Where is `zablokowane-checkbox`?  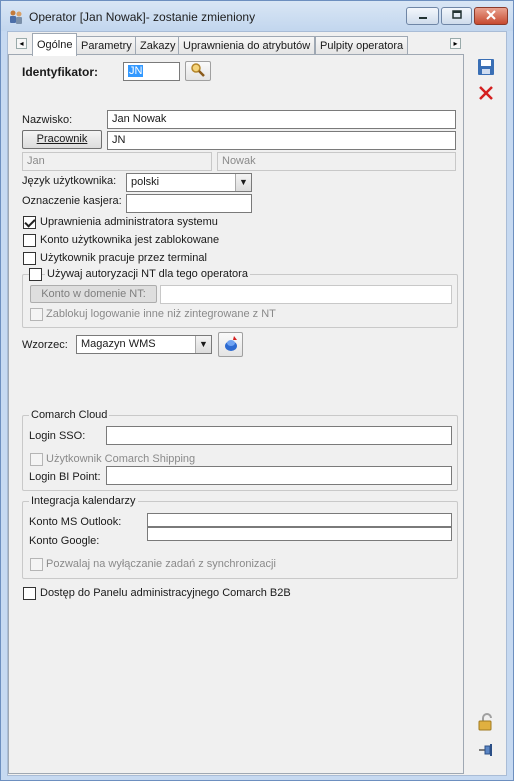
zablokowane-checkbox is located at coordinates (29, 240).